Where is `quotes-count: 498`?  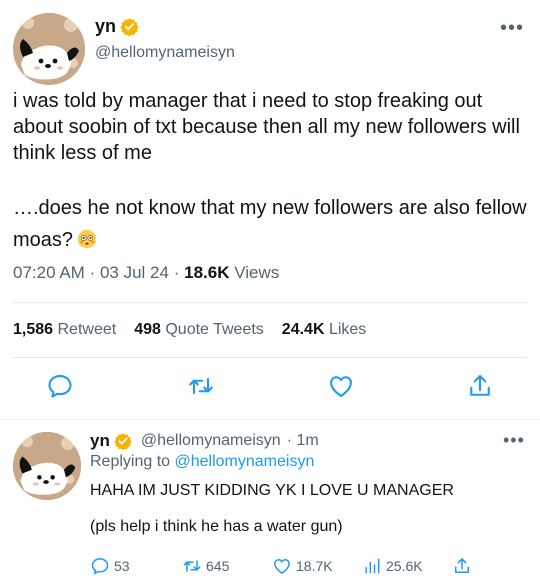 quotes-count: 498 is located at coordinates (147, 329).